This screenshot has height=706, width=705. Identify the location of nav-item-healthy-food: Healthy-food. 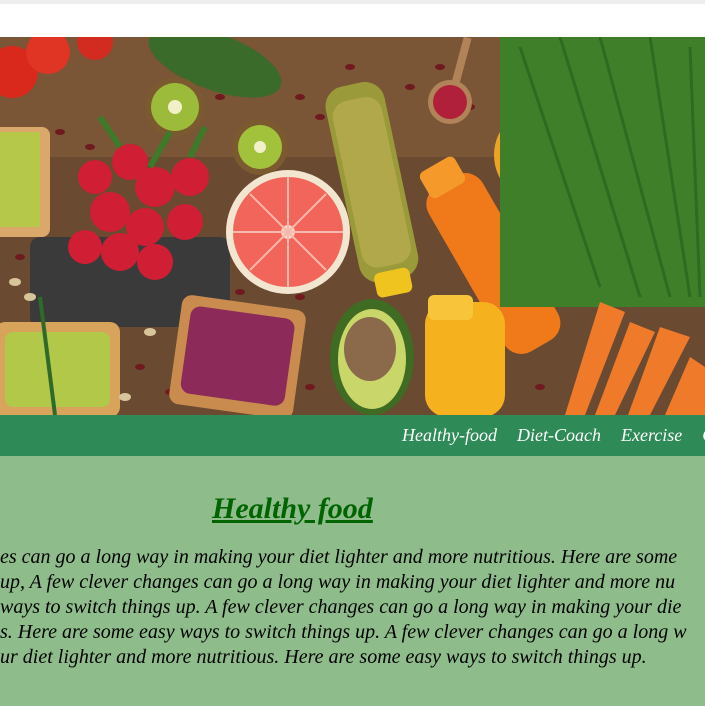
(449, 435).